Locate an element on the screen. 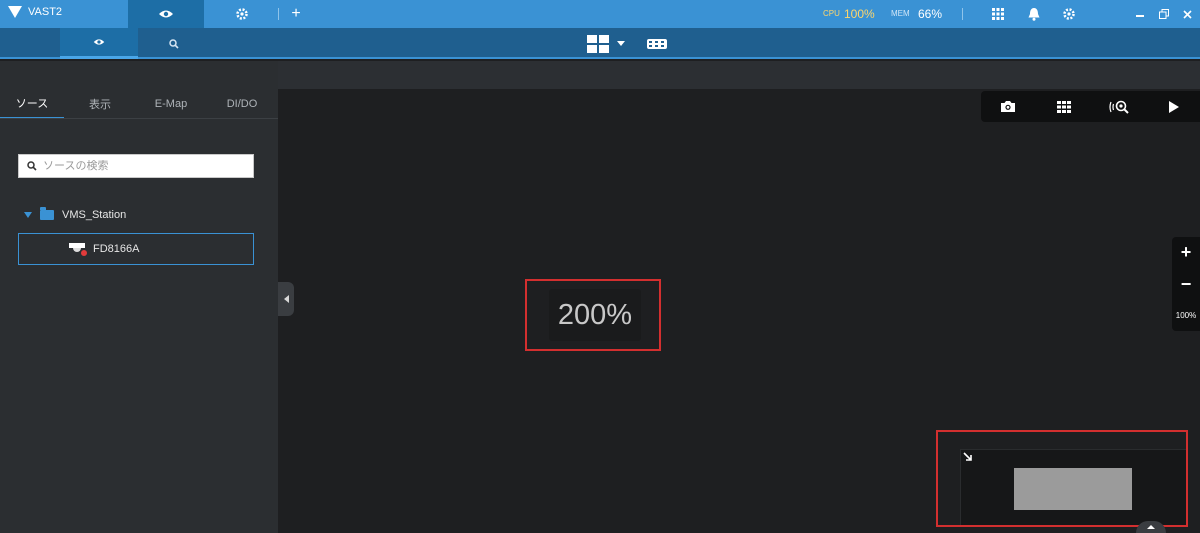 The width and height of the screenshot is (1200, 533). cpu-label: CPU is located at coordinates (831, 13).